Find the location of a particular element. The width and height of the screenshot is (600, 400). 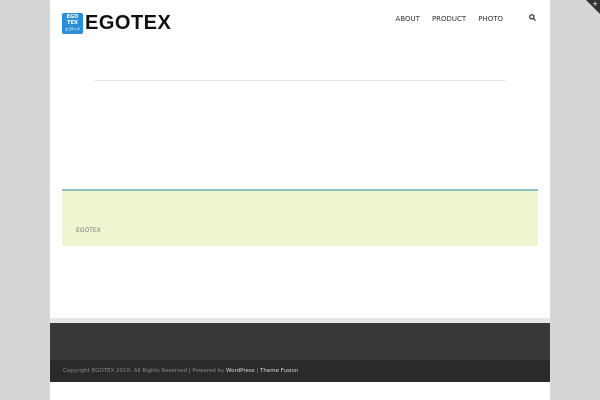

main-nav: ABOUT PRODUCT PHOTO is located at coordinates (466, 18).